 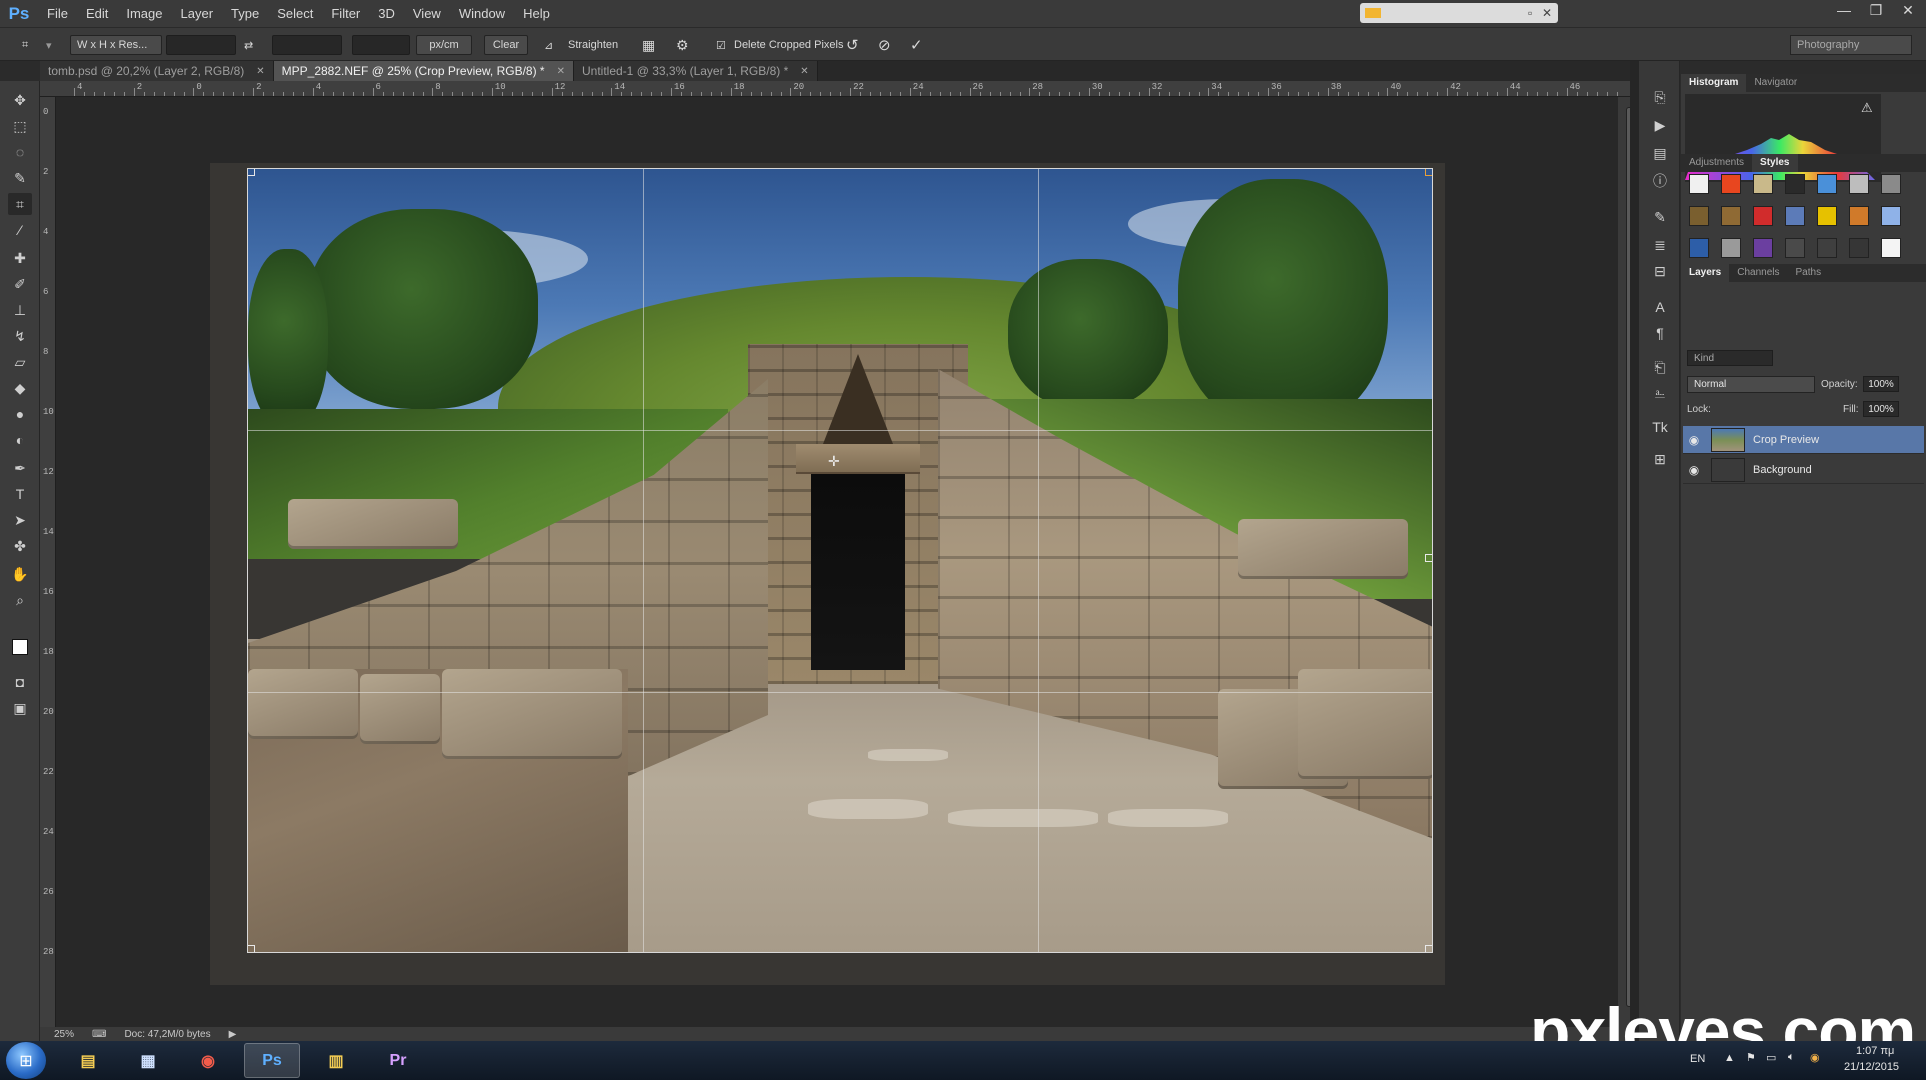 What do you see at coordinates (1867, 108) in the screenshot?
I see `warning-icon: ⚠` at bounding box center [1867, 108].